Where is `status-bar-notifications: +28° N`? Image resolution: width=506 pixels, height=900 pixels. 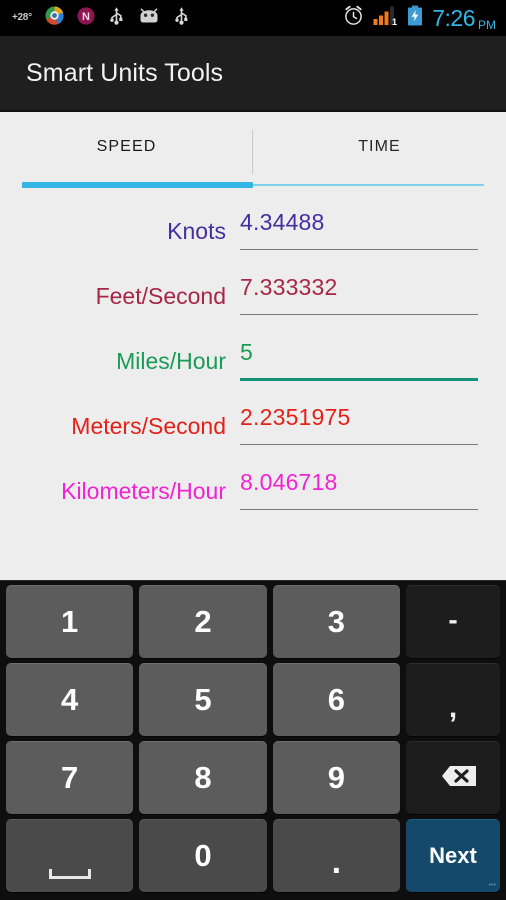 status-bar-notifications: +28° N is located at coordinates (100, 18).